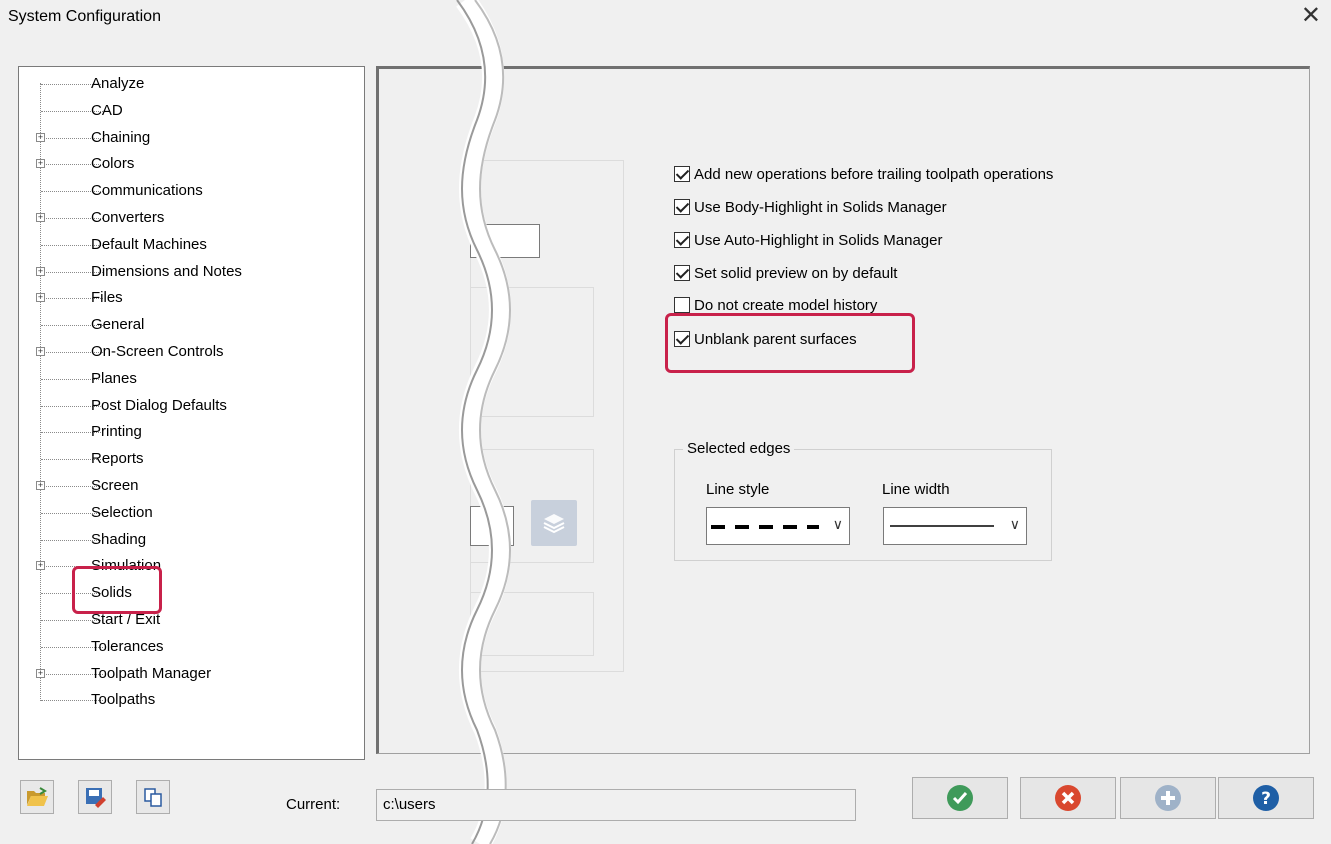  What do you see at coordinates (313, 804) in the screenshot?
I see `current-label: Current:` at bounding box center [313, 804].